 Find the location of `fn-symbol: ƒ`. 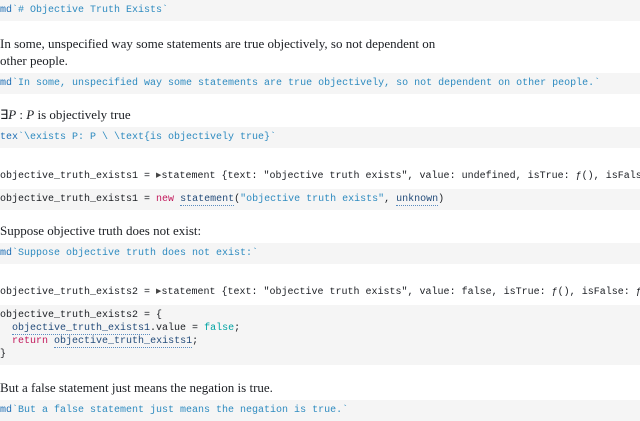

fn-symbol: ƒ is located at coordinates (637, 292).